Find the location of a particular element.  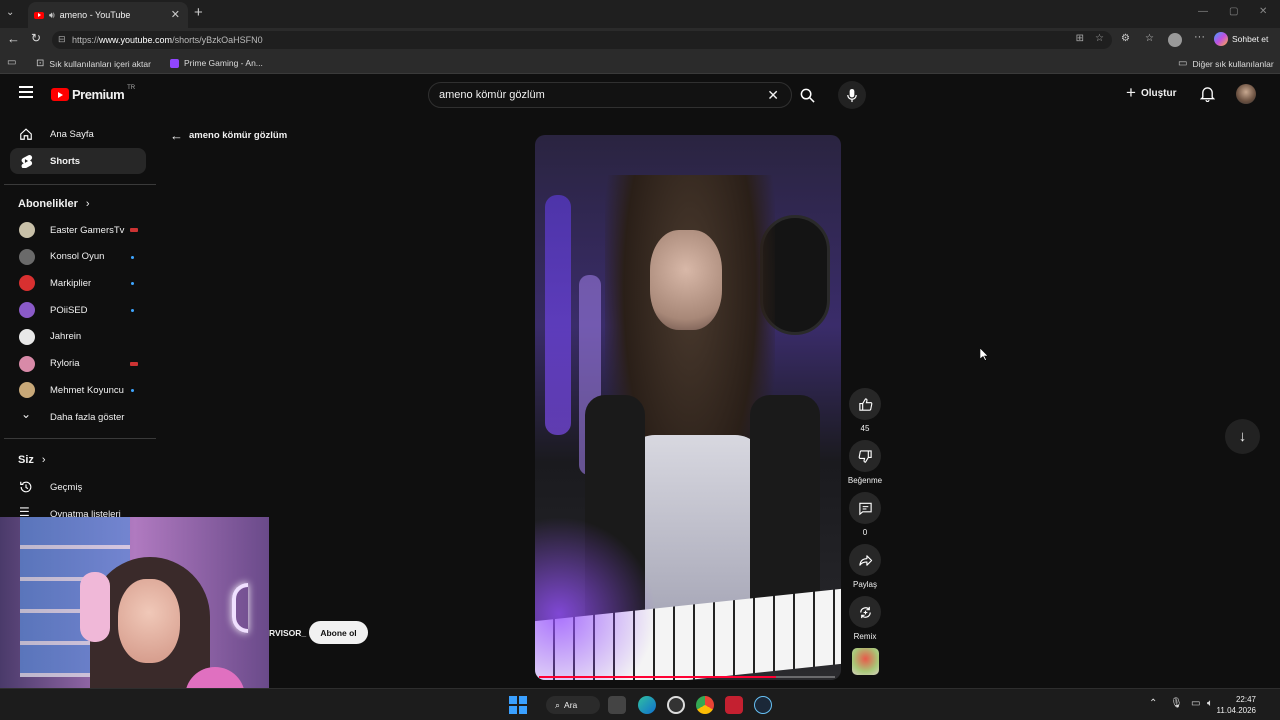

bookmark-other: ▭ Diğer sık kullanılanlar is located at coordinates (1226, 63).